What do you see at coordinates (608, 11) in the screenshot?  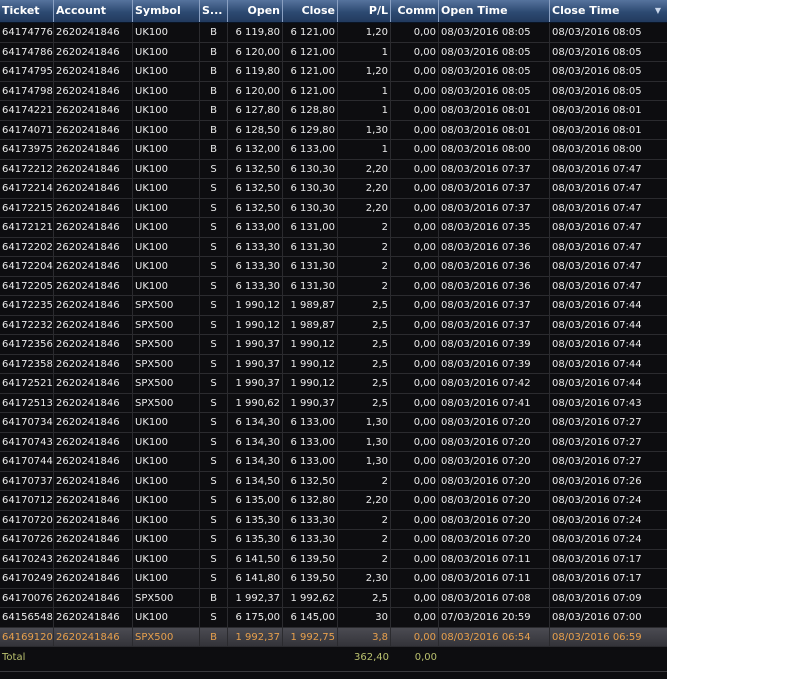 I see `column-header-close-time: Close Time ▼` at bounding box center [608, 11].